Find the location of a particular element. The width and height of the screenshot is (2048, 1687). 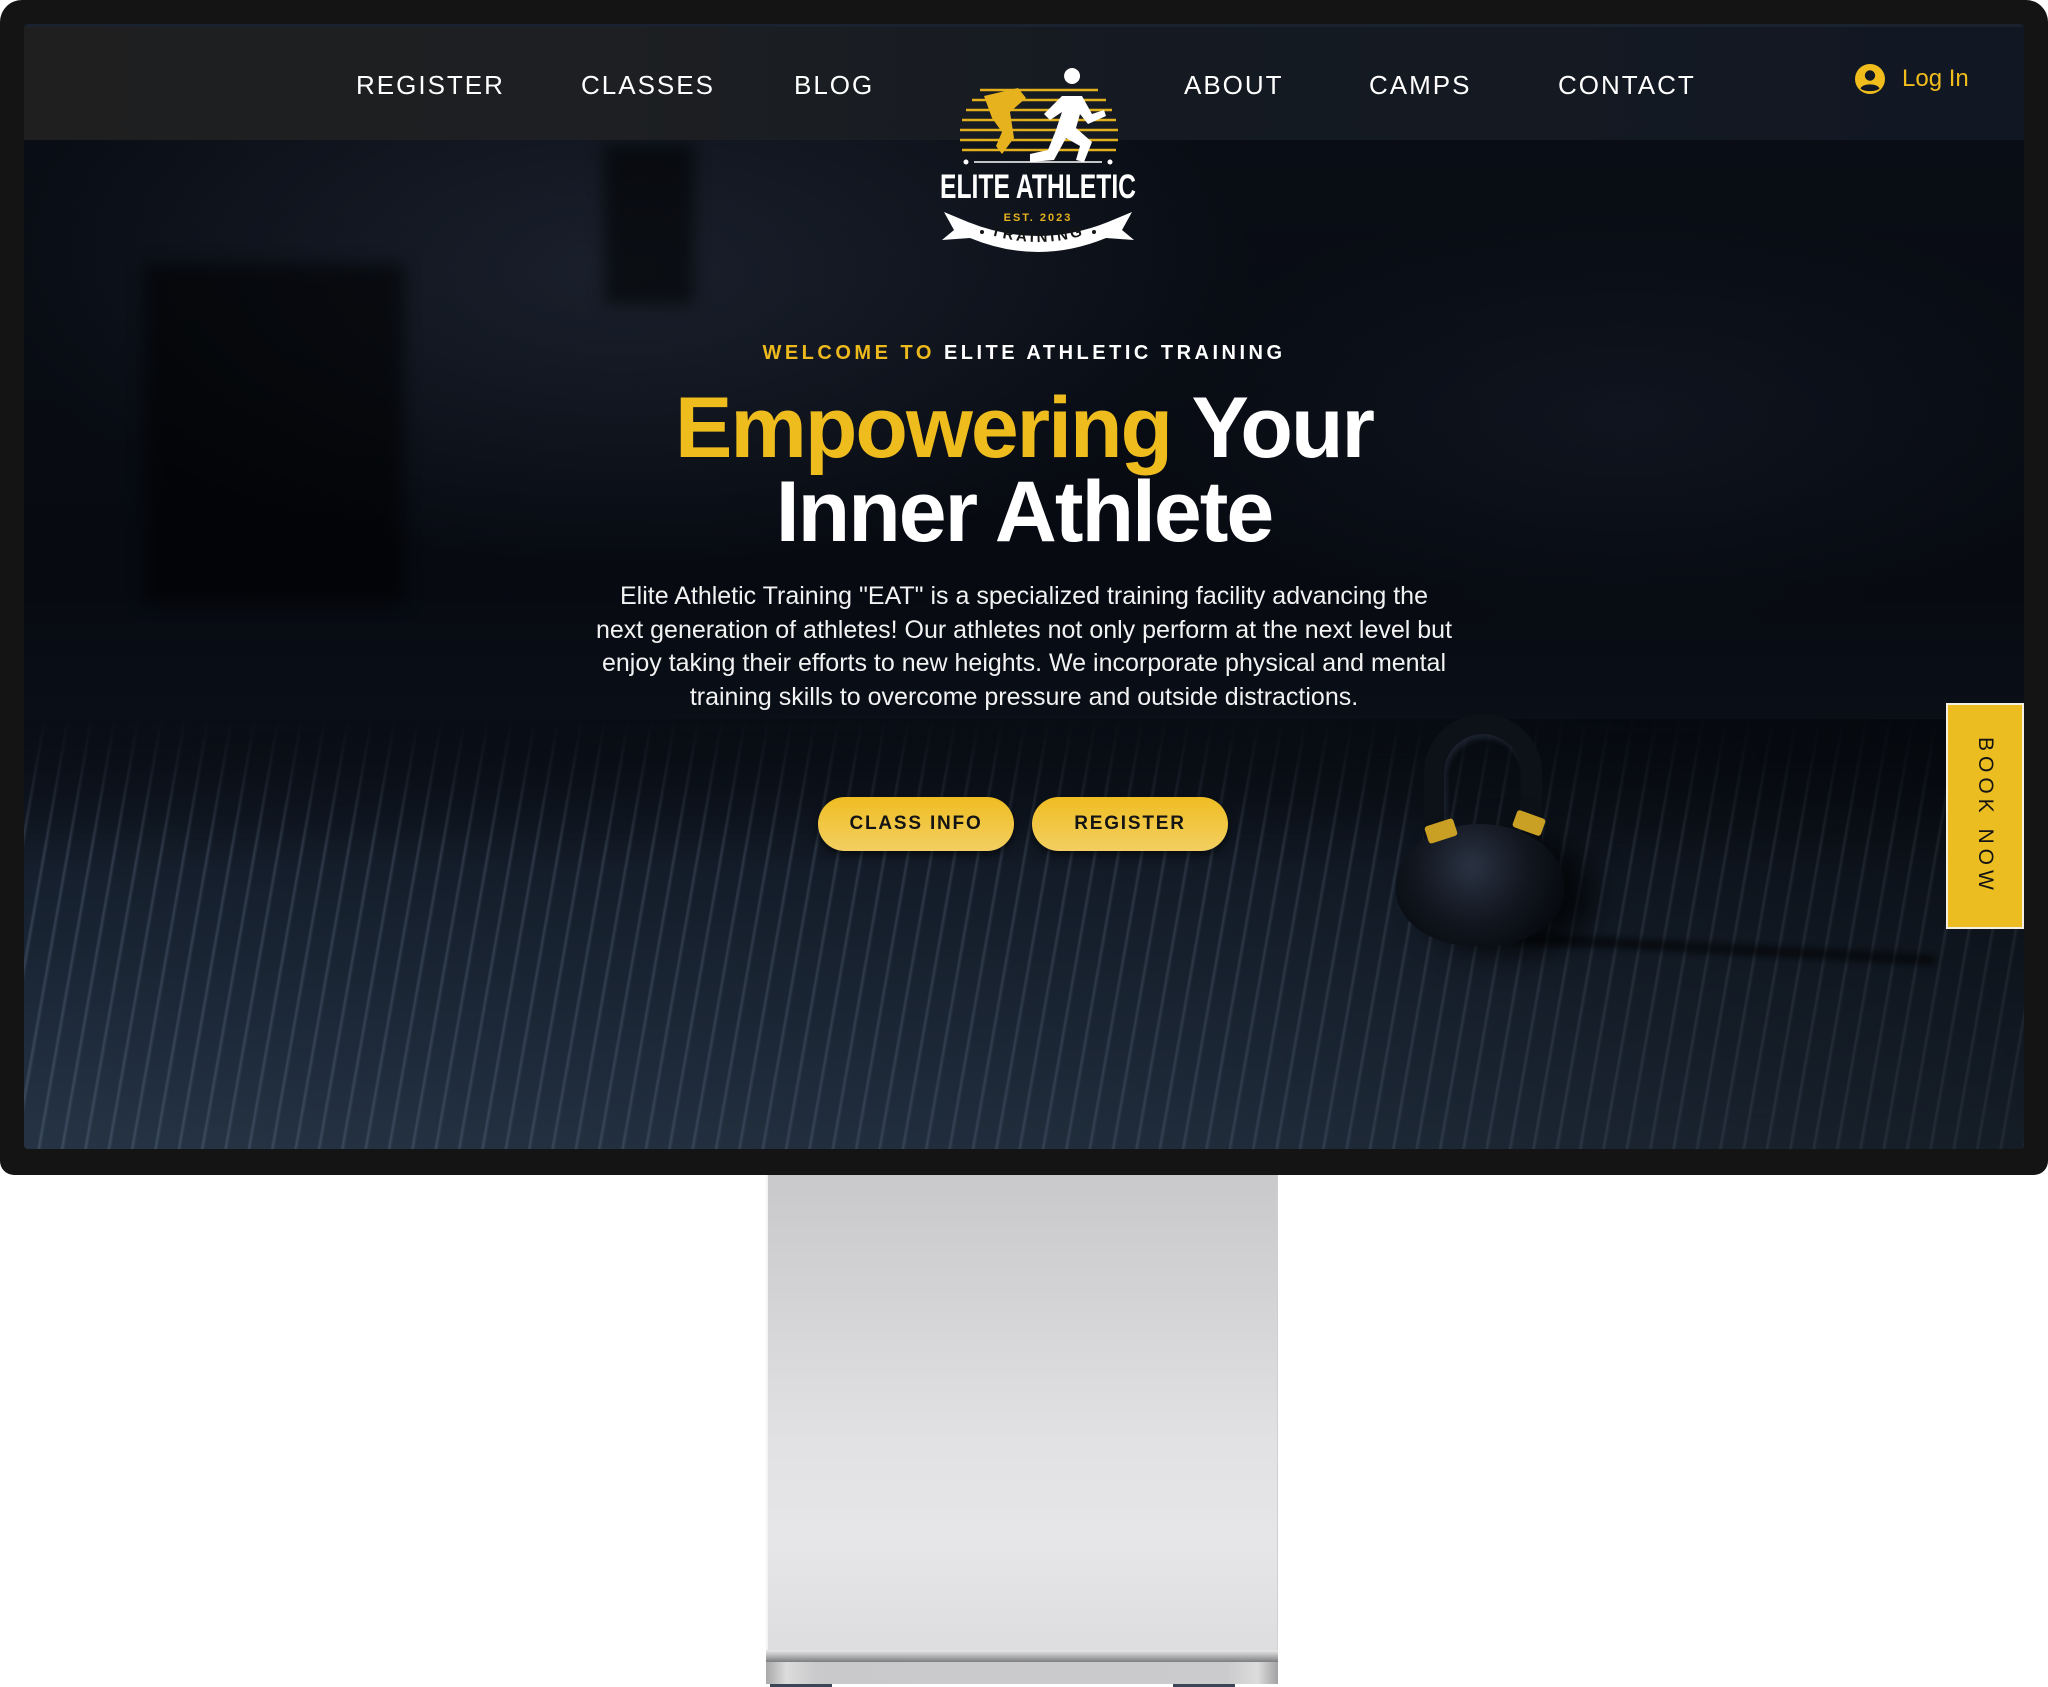

logo-emblem: ELITE ATHLETIC EST. 2023 TRAINING is located at coordinates (1038, 160).